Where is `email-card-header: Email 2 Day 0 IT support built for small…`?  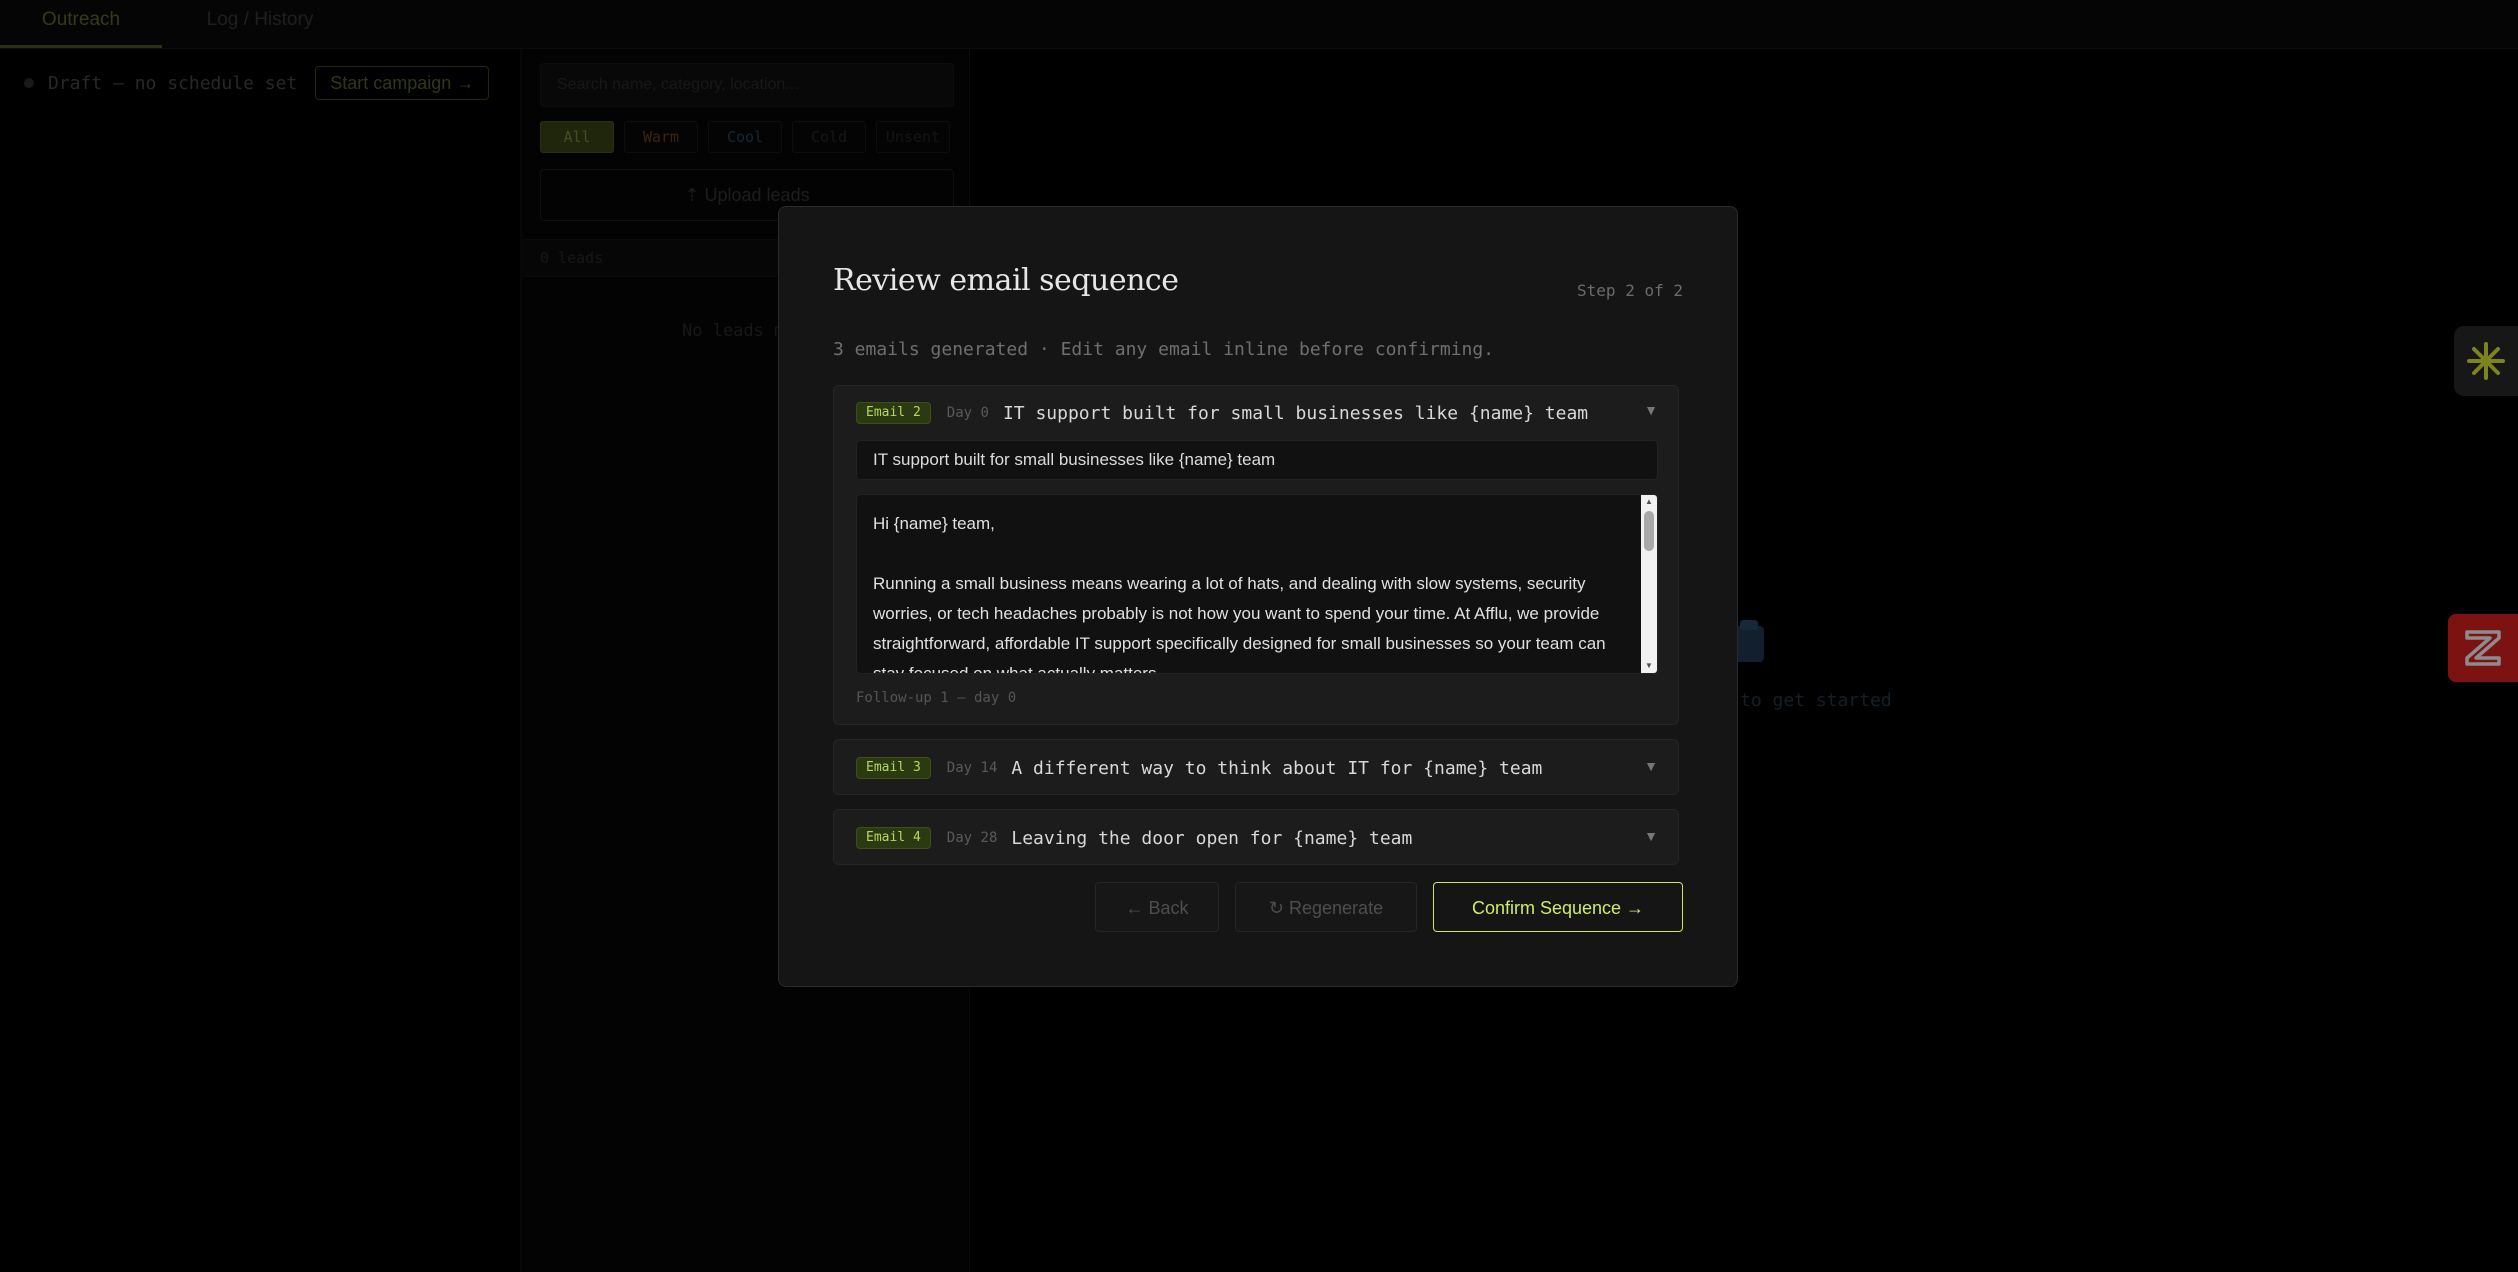
email-card-header: Email 2 Day 0 IT support built for small… is located at coordinates (1222, 413).